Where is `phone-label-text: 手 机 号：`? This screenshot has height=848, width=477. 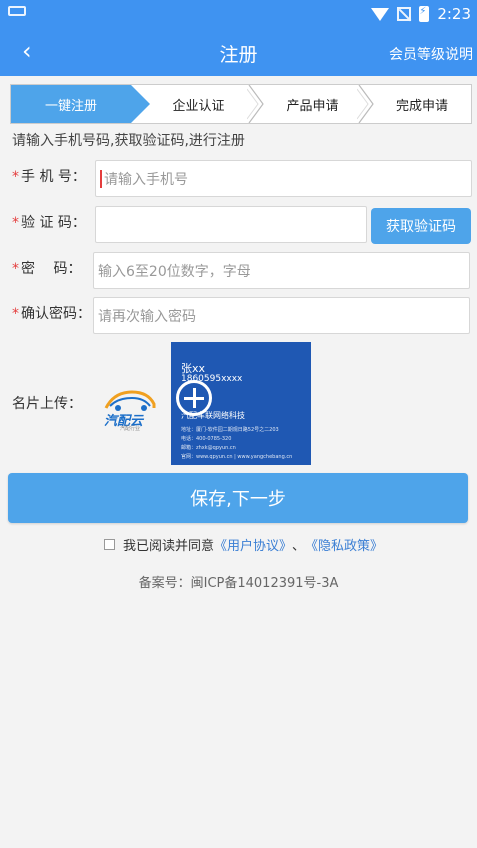
phone-label-text: 手 机 号： is located at coordinates (53, 177).